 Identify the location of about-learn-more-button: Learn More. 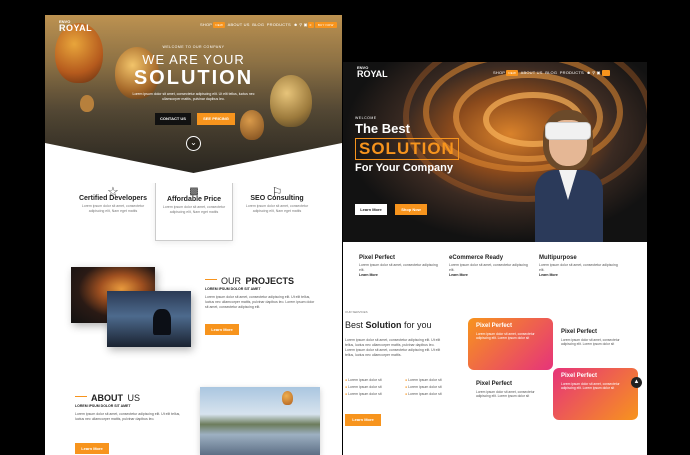
(92, 448).